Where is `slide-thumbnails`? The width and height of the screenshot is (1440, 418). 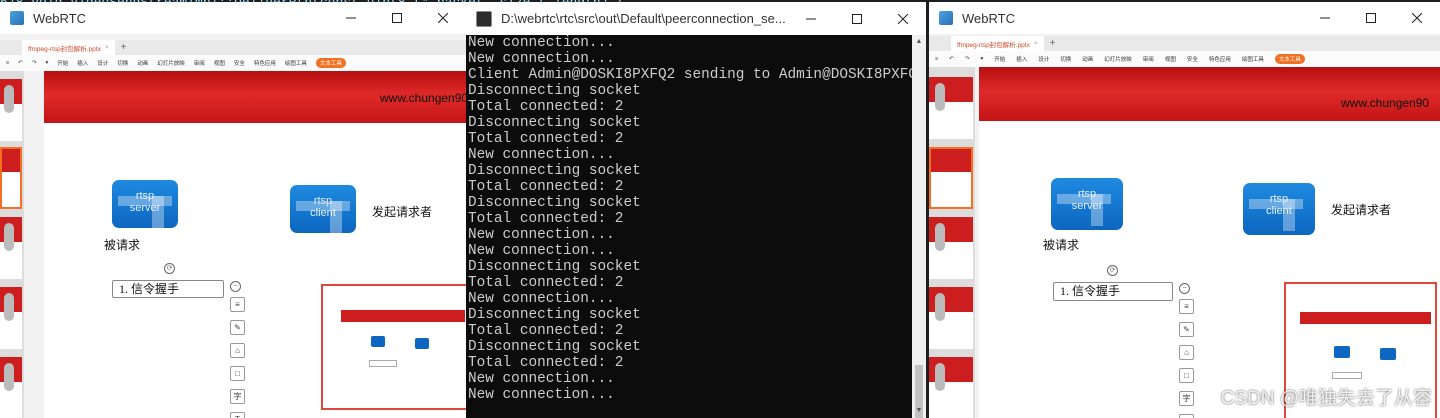 slide-thumbnails is located at coordinates (12, 244).